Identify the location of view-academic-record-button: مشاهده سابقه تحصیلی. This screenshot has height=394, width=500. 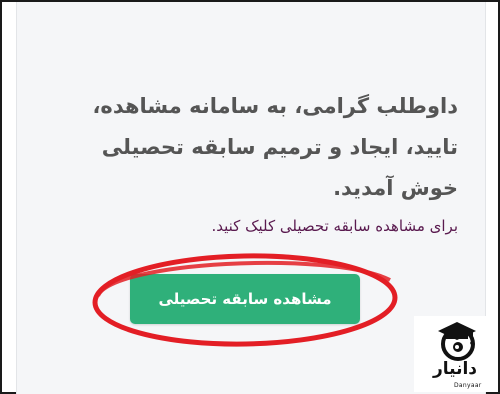
(245, 299).